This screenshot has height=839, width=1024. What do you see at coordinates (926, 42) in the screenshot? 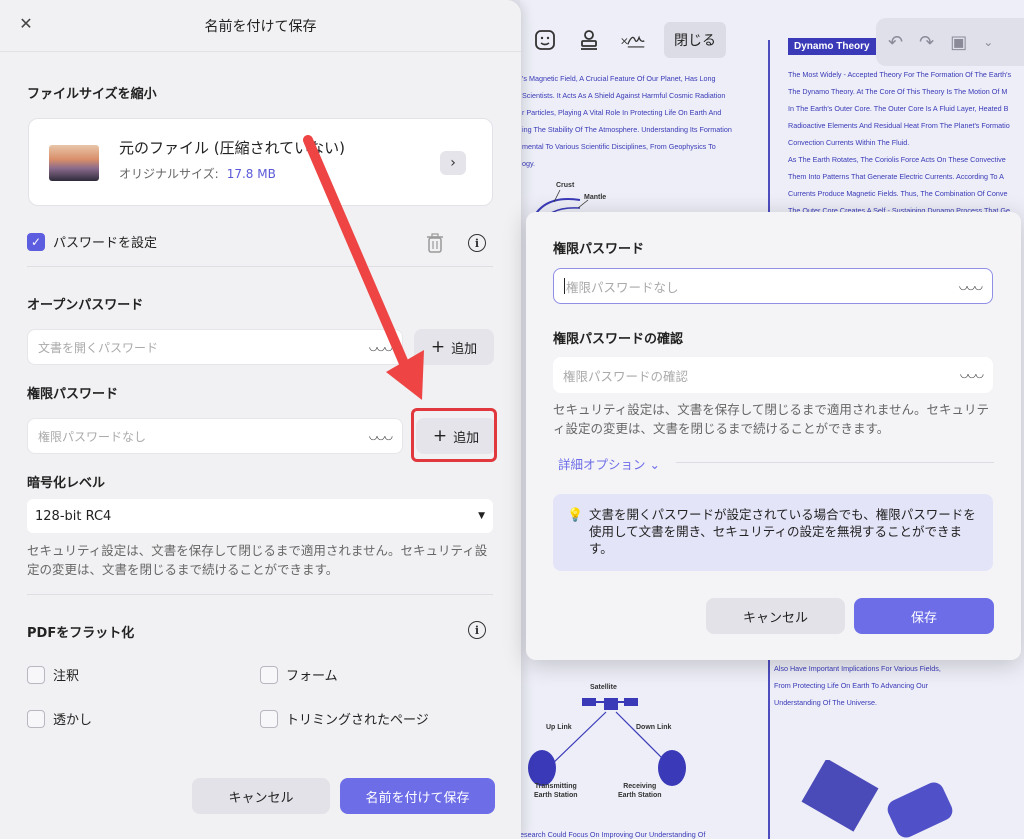
I see `redo-icon: ↷` at bounding box center [926, 42].